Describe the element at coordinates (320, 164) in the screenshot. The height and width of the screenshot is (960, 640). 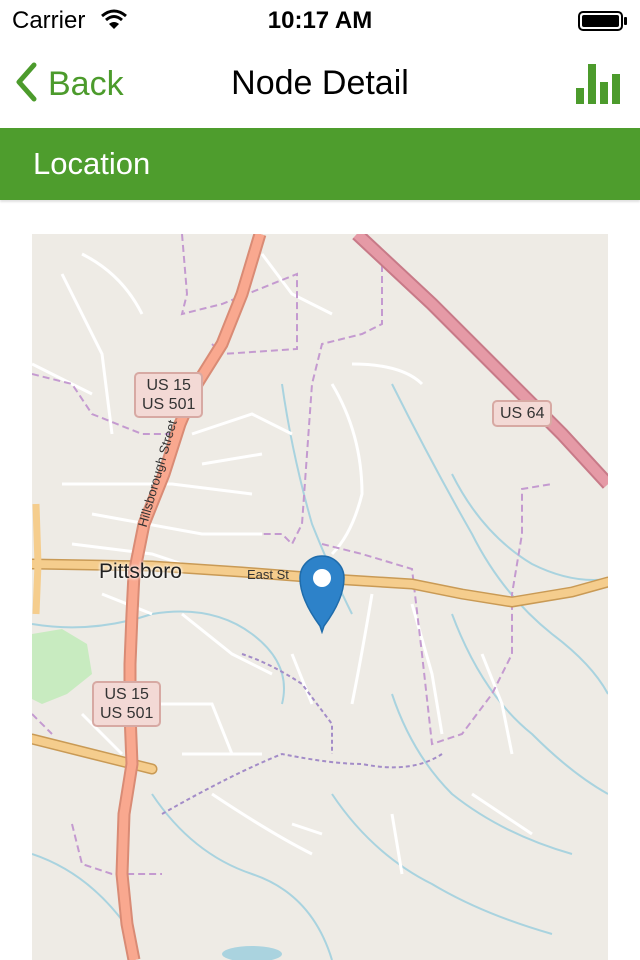
I see `section-header: Location` at that location.